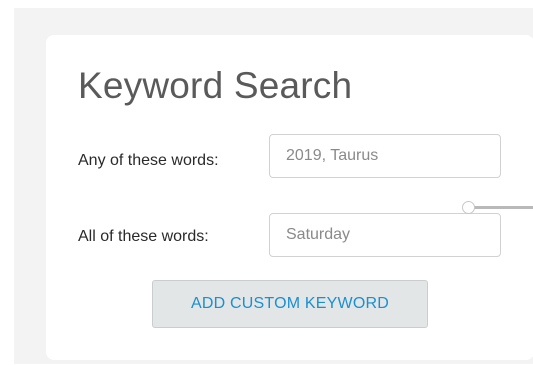 The height and width of the screenshot is (365, 533). I want to click on connector-line, so click(503, 207).